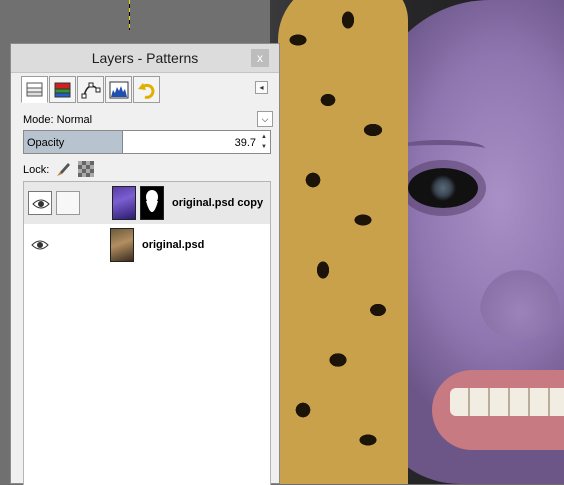 This screenshot has height=485, width=564. I want to click on tab-histogram, so click(118, 89).